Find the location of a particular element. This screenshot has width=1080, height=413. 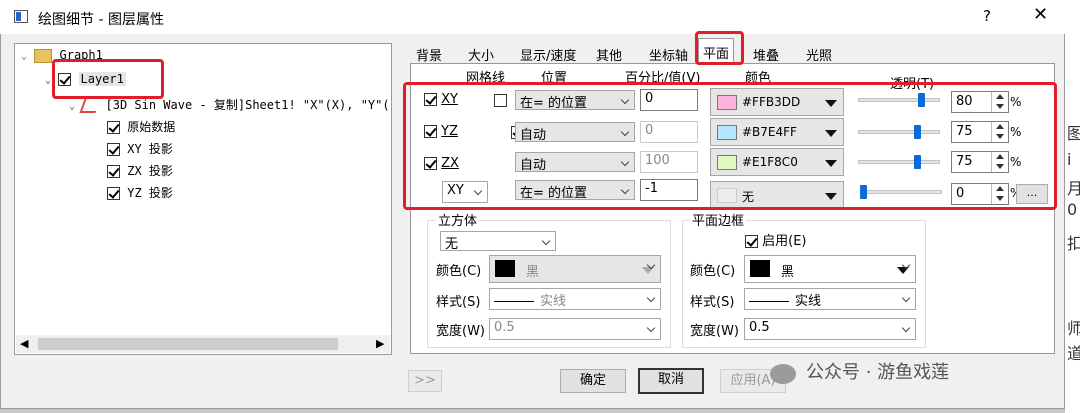

cube-color-label: 颜色(C) is located at coordinates (459, 271).